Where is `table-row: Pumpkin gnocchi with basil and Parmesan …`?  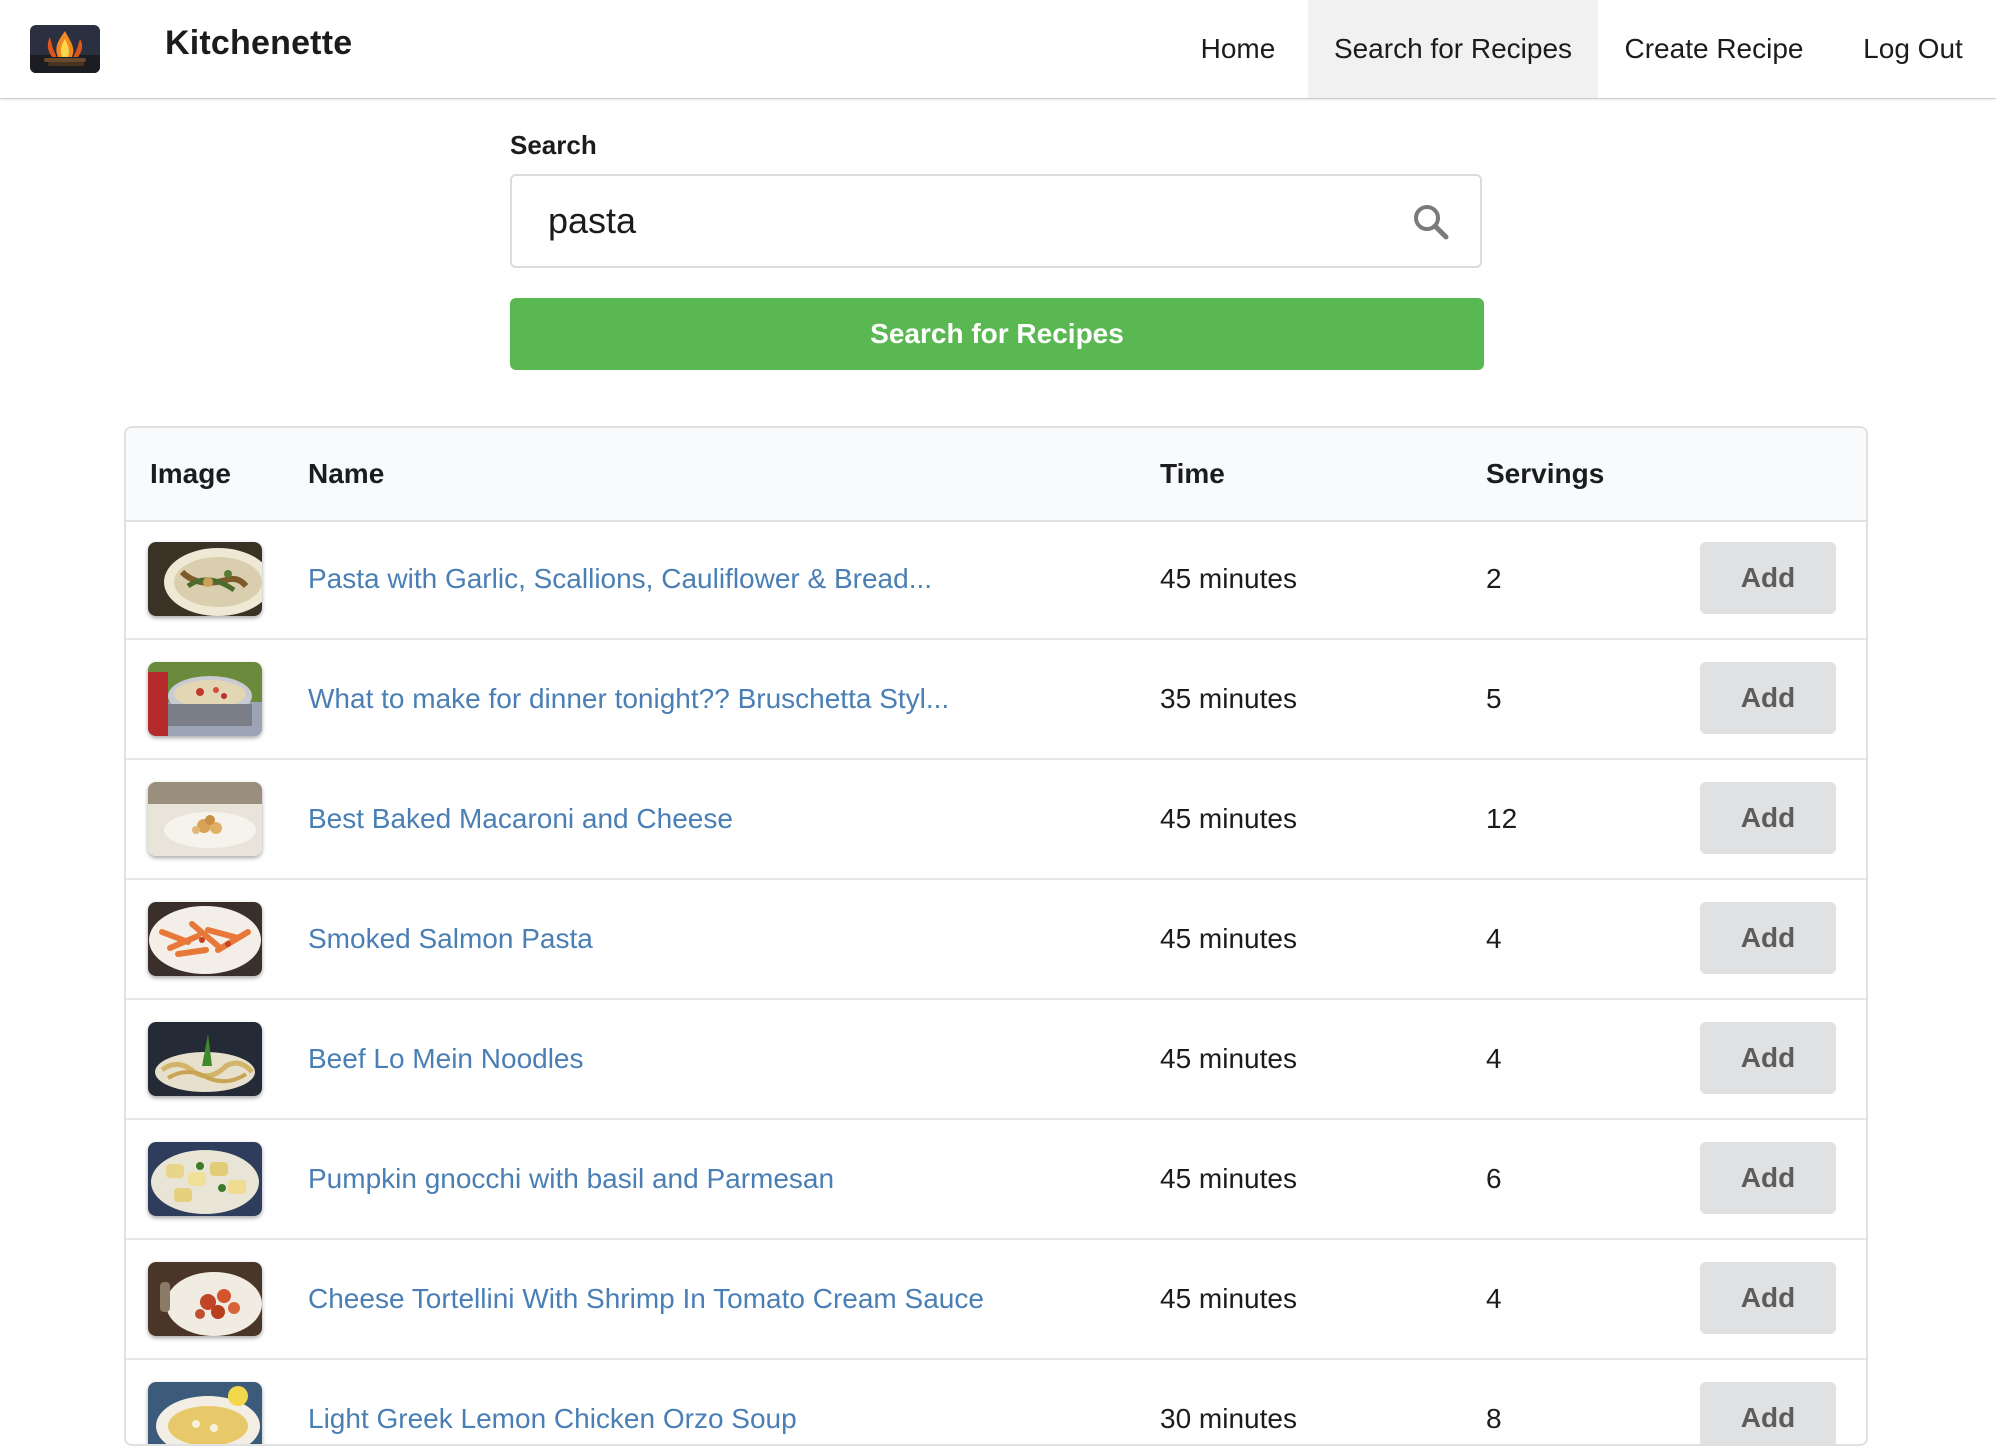
table-row: Pumpkin gnocchi with basil and Parmesan … is located at coordinates (996, 1180).